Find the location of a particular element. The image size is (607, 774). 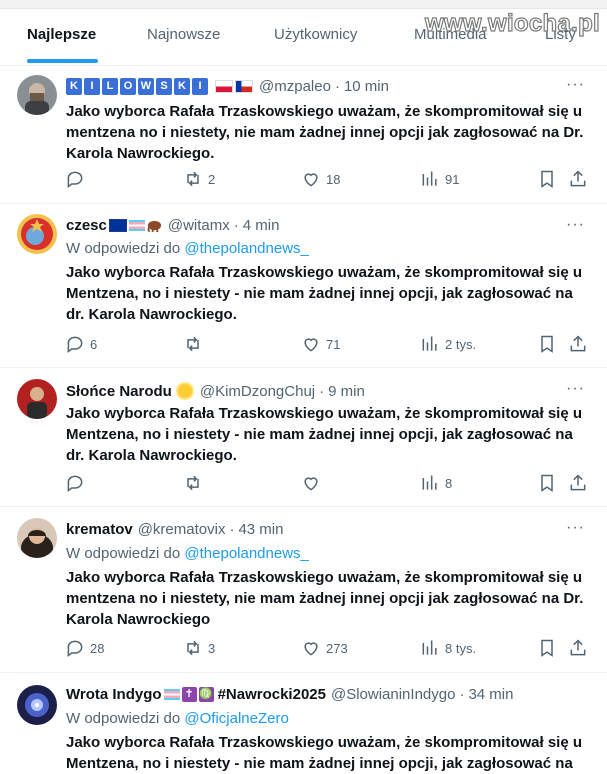

tweet-header: krematov @krematovix · 43 min is located at coordinates (174, 529).